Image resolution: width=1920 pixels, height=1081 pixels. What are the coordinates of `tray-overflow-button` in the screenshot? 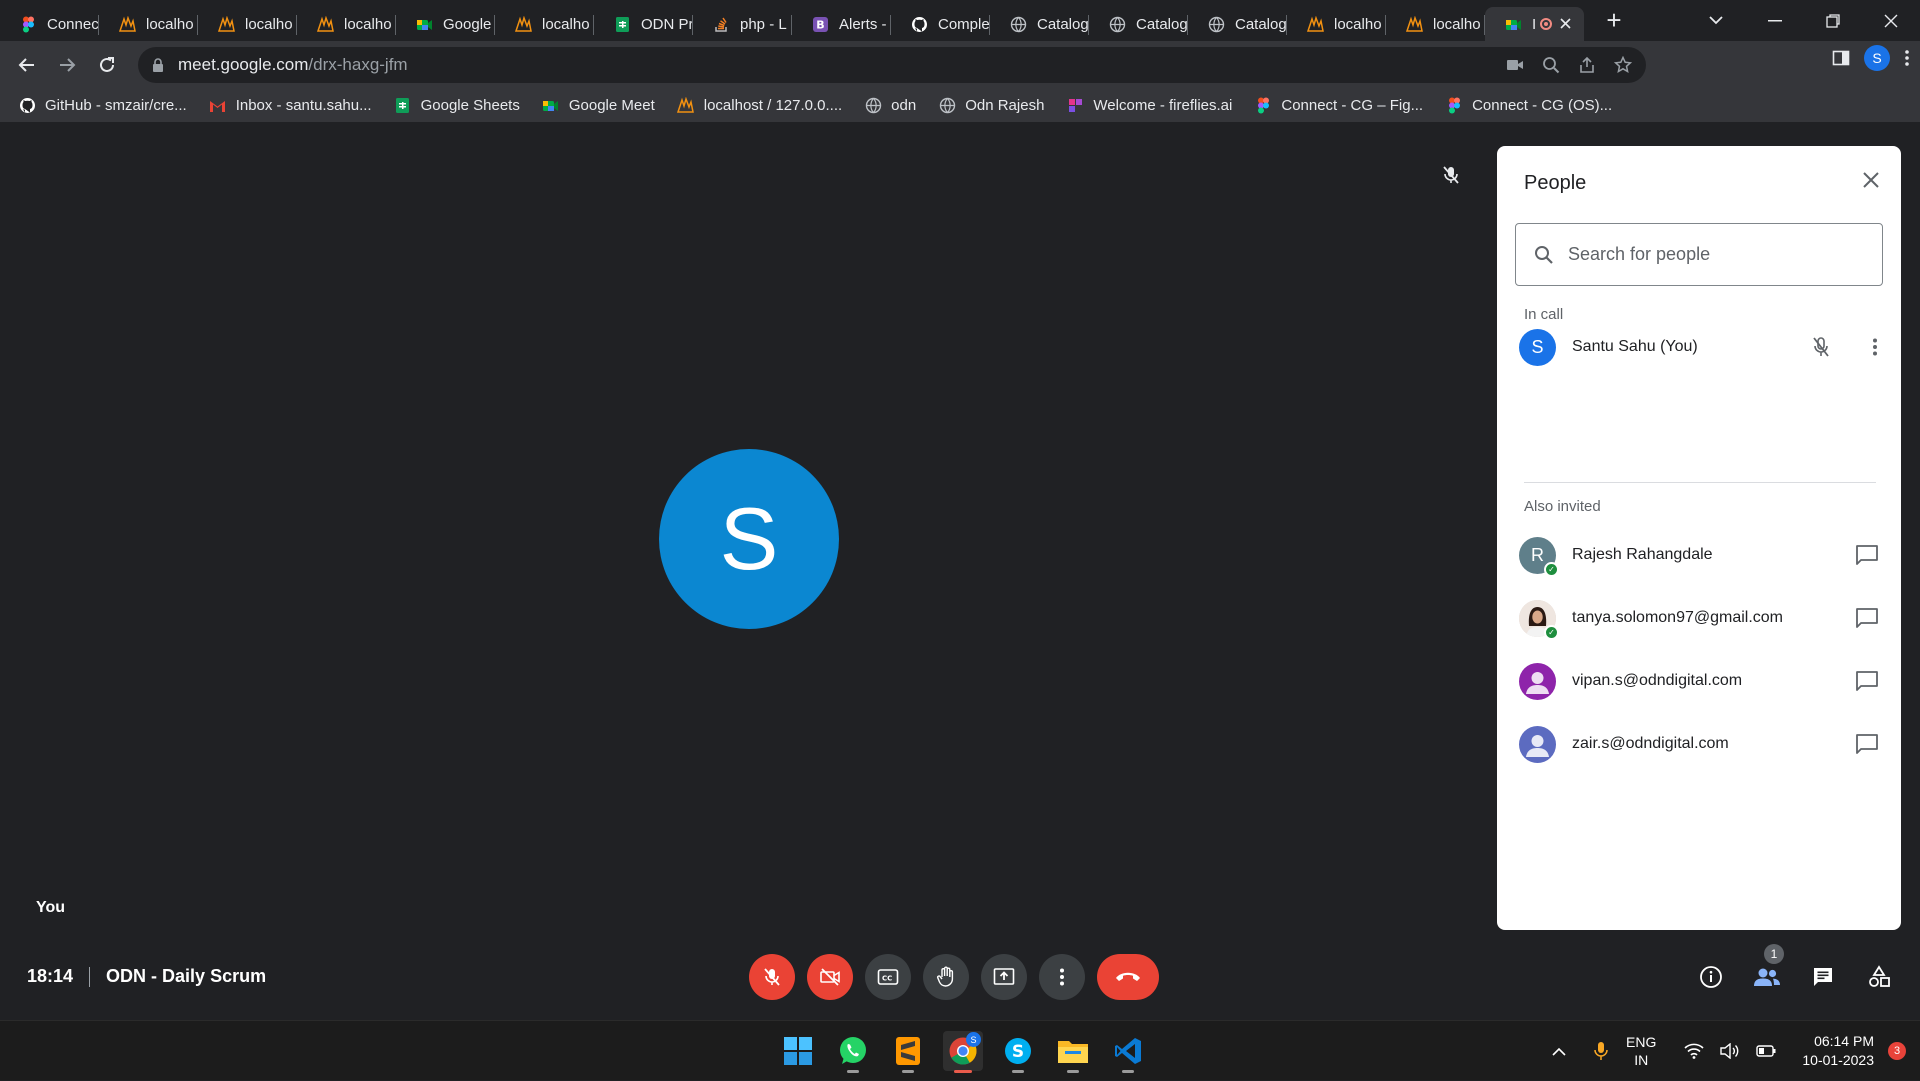 It's located at (1559, 1051).